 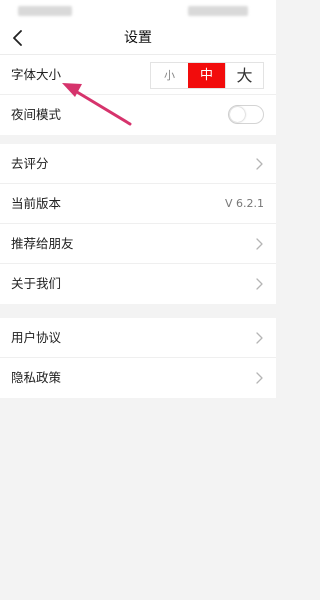 I want to click on toggle-knob, so click(x=237, y=114).